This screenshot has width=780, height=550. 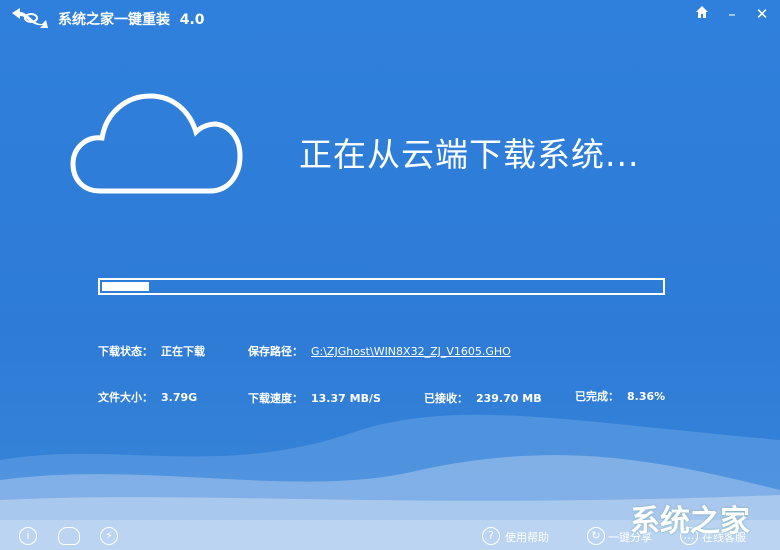 I want to click on close-button: ✕, so click(x=762, y=15).